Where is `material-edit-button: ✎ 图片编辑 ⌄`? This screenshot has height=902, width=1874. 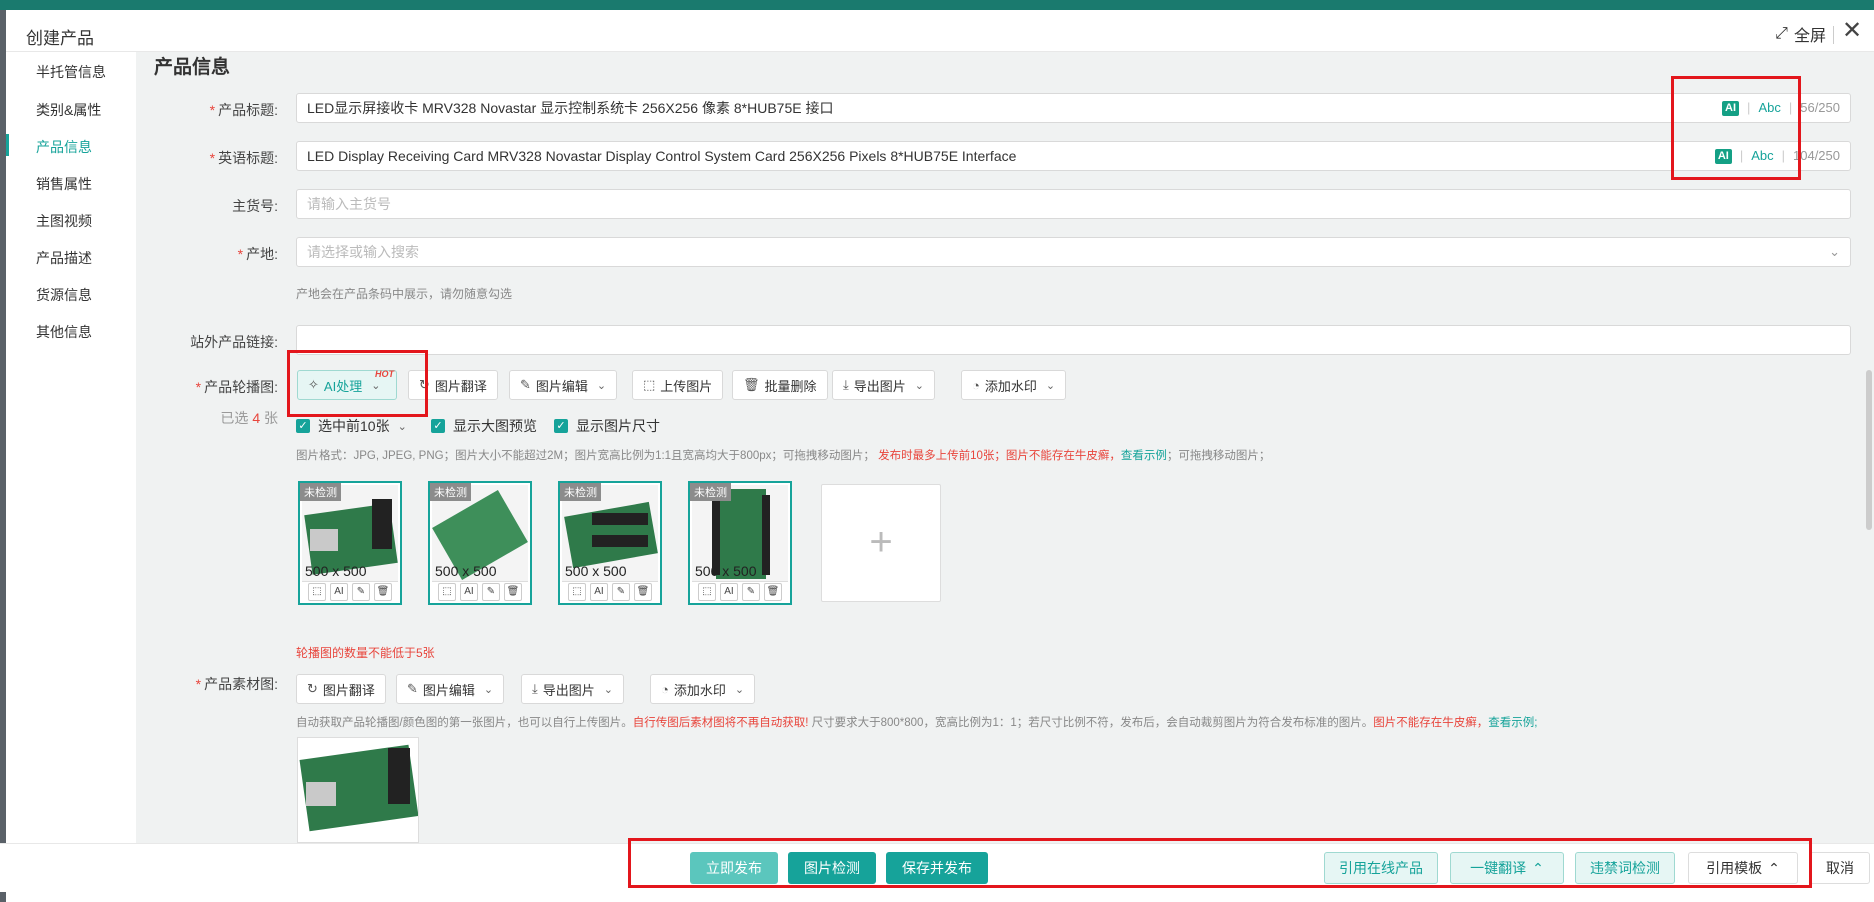
material-edit-button: ✎ 图片编辑 ⌄ is located at coordinates (450, 689).